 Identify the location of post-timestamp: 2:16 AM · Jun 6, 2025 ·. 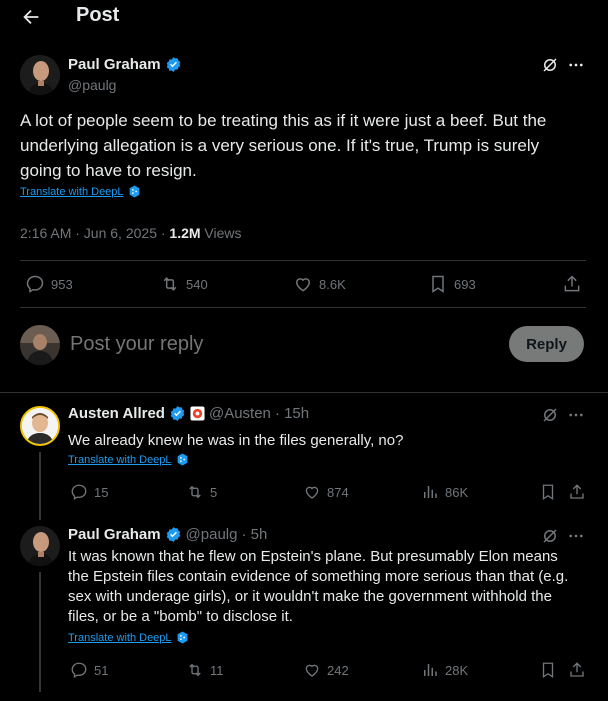
(94, 233).